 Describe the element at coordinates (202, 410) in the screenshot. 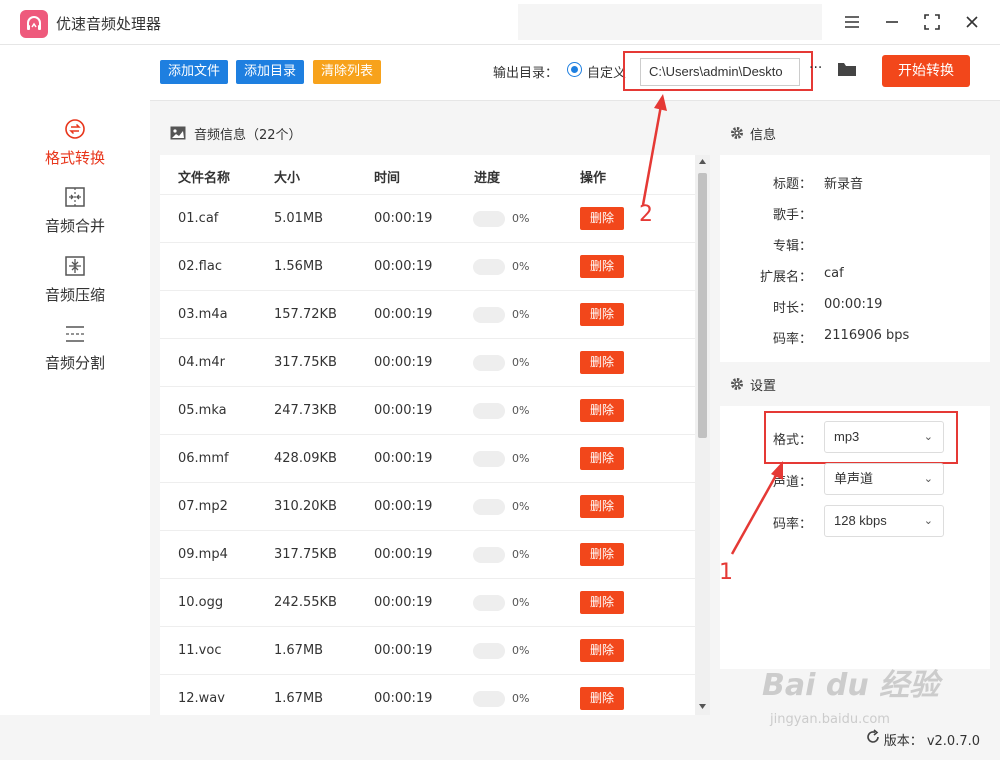

I see `file-name: 05.mka` at that location.